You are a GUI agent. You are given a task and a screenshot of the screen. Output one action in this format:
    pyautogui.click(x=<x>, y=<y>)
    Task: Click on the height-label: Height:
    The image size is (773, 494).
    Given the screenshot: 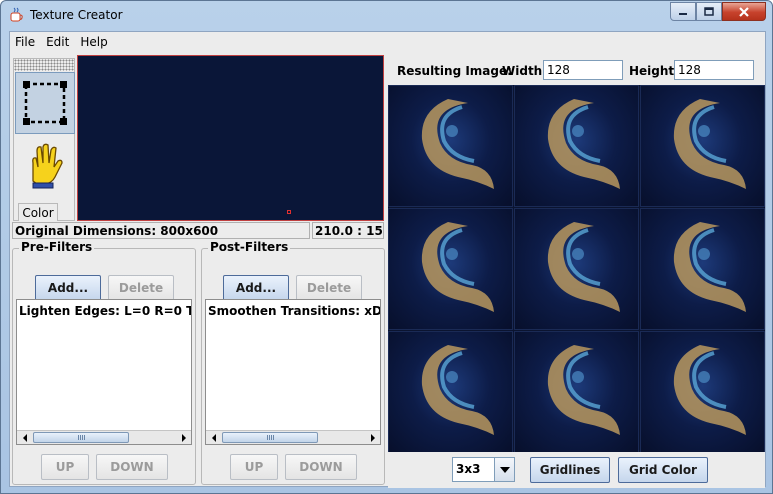 What is the action you would take?
    pyautogui.click(x=654, y=71)
    